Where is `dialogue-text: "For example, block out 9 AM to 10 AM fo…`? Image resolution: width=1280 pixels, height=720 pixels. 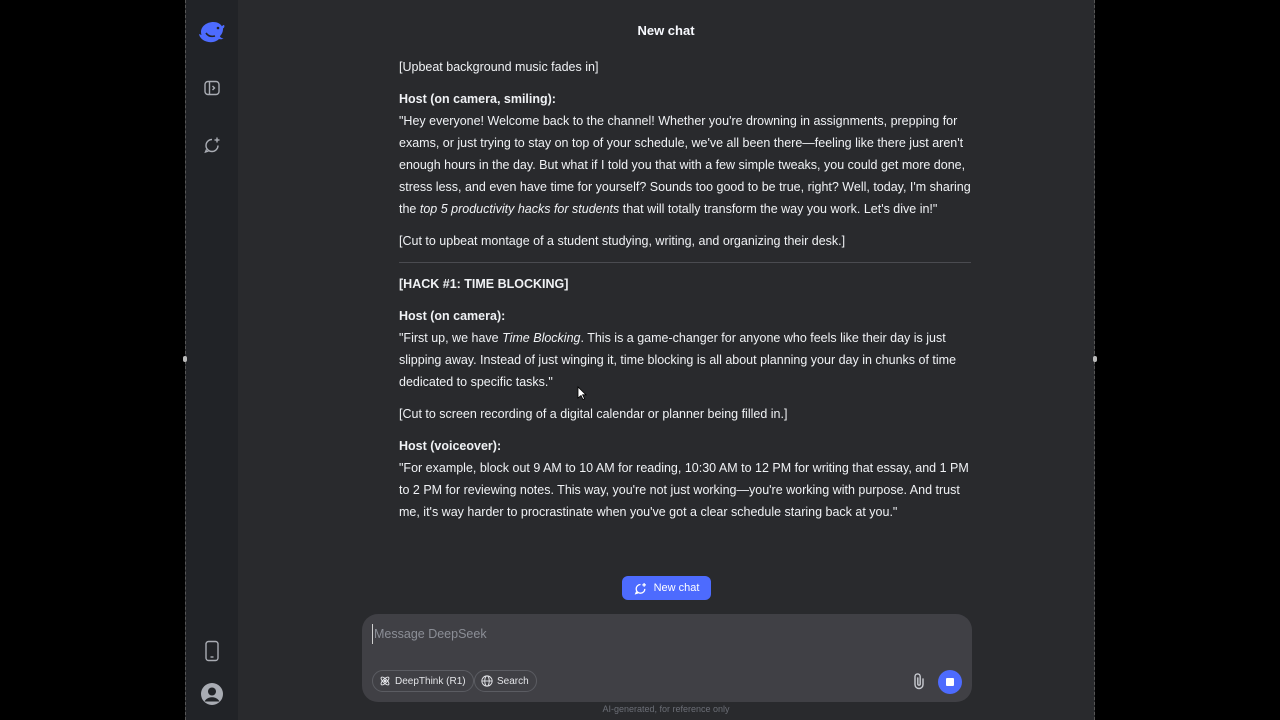
dialogue-text: "For example, block out 9 AM to 10 AM fo… is located at coordinates (684, 490).